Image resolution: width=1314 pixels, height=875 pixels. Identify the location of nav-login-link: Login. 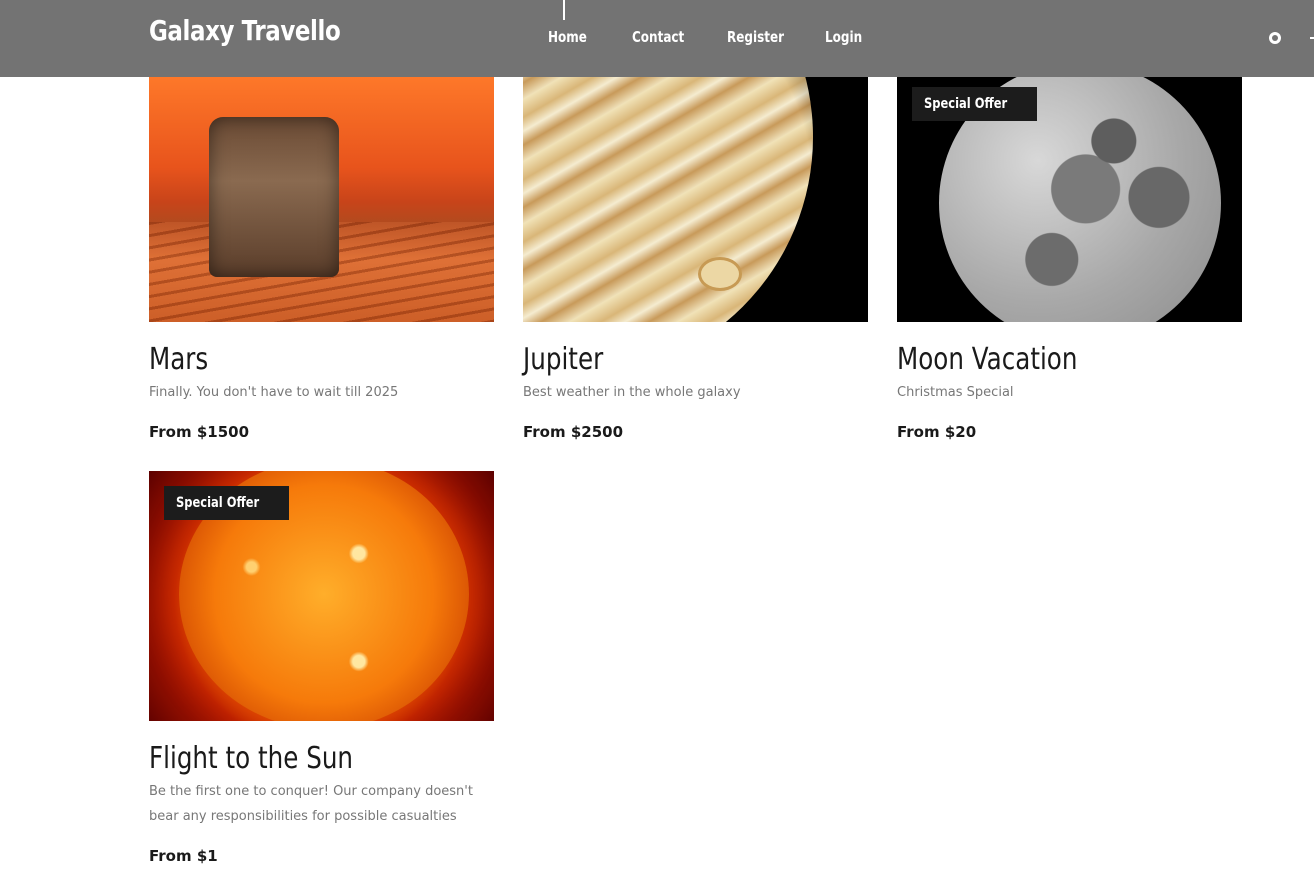
(843, 37).